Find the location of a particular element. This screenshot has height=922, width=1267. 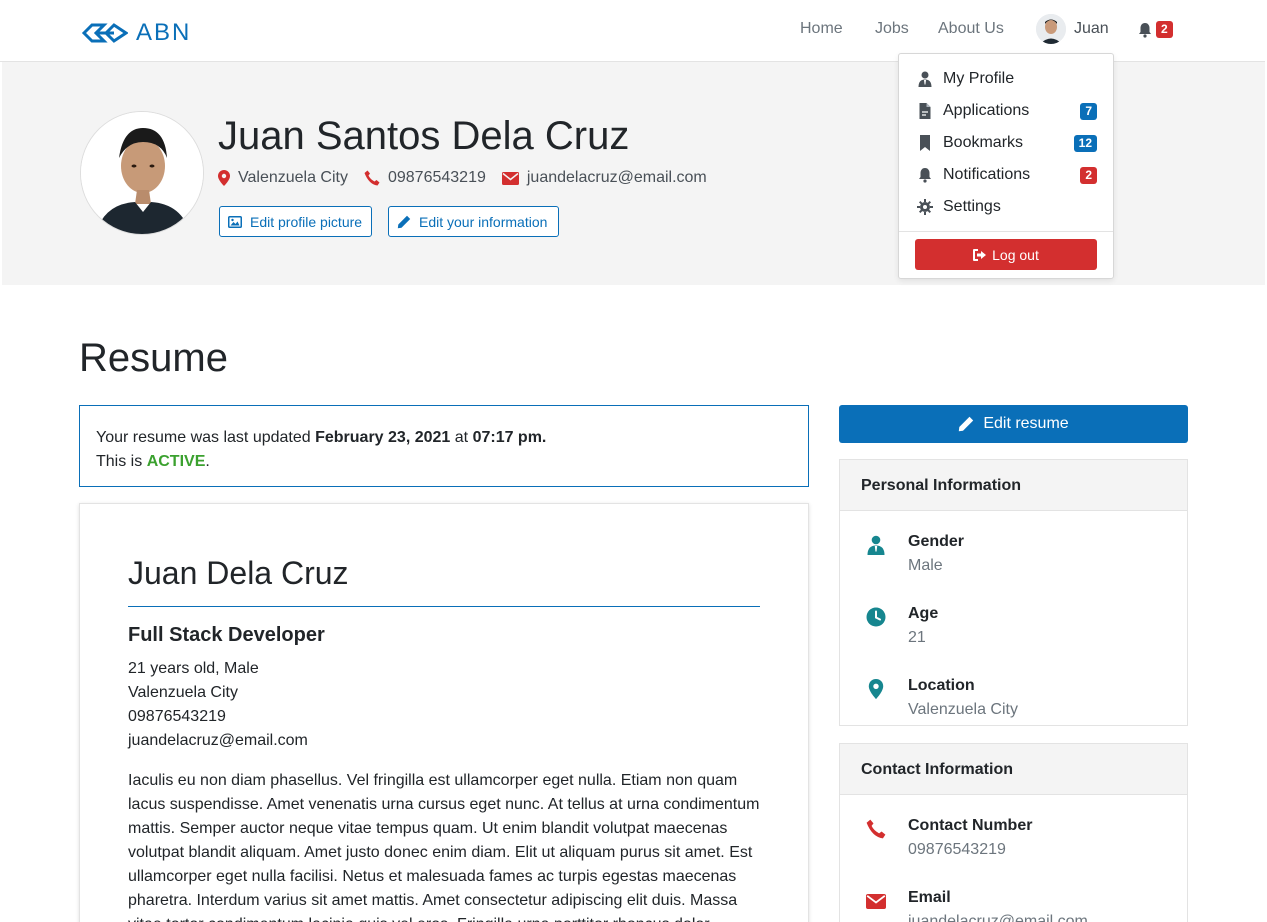

resume-location: Valenzuela City is located at coordinates (183, 692).